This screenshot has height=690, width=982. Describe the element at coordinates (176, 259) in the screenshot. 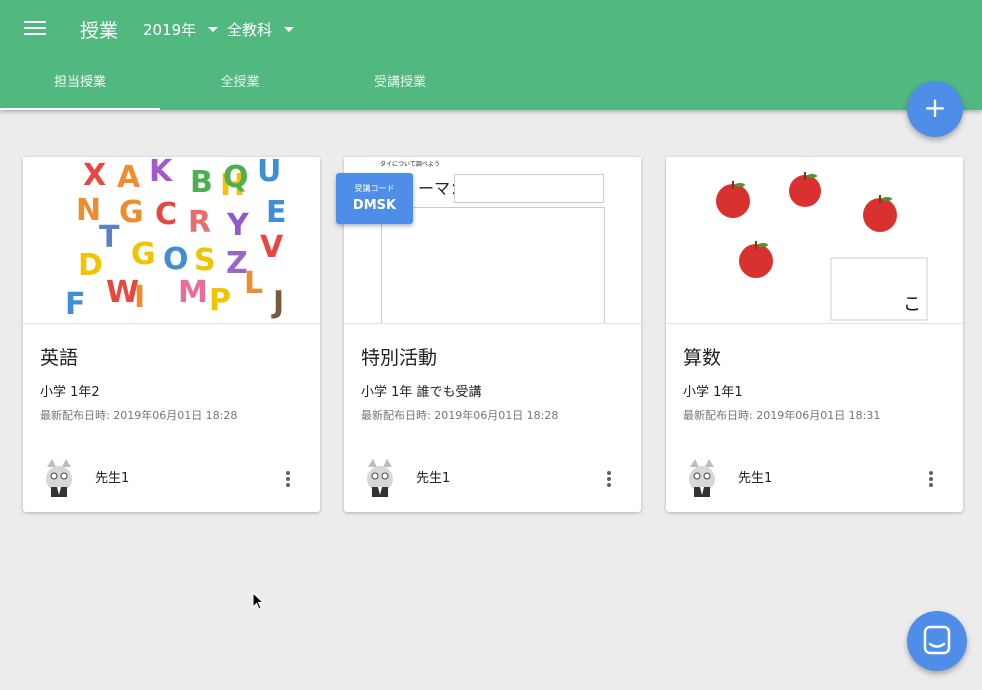

I see `alphabet-letter: O` at that location.